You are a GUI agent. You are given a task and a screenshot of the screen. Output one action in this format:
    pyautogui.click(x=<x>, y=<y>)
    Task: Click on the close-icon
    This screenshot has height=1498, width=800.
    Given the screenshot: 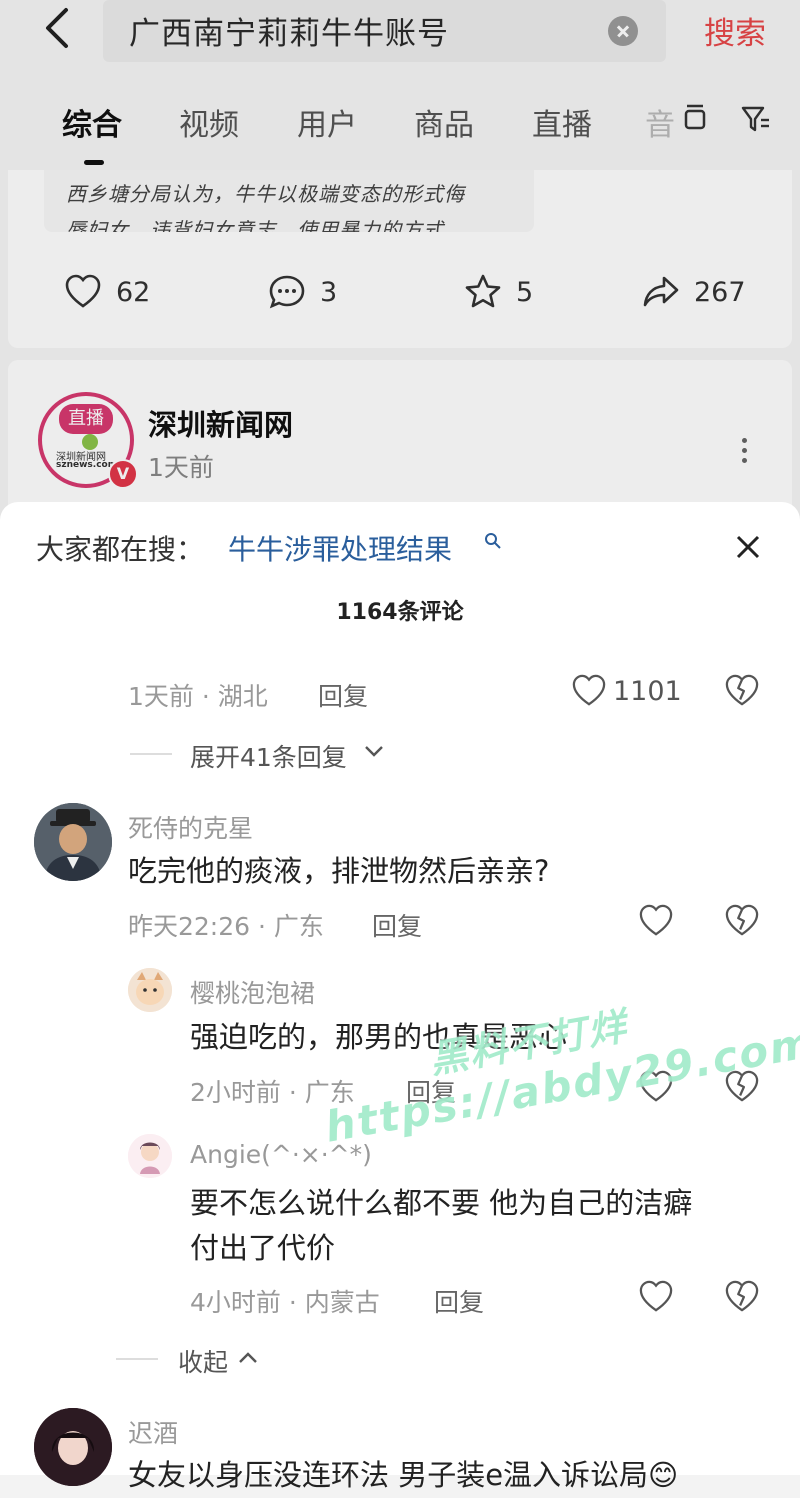 What is the action you would take?
    pyautogui.click(x=748, y=547)
    